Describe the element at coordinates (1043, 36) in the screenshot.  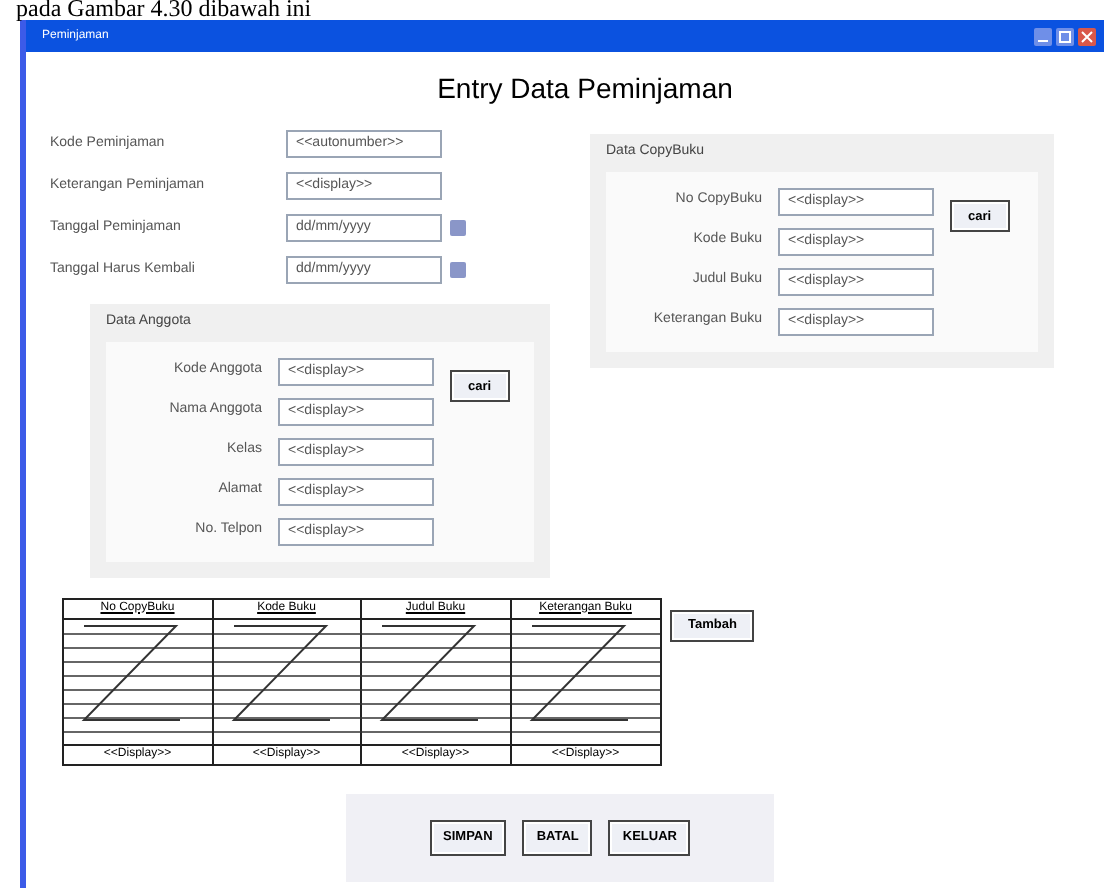
I see `minimize-icon` at that location.